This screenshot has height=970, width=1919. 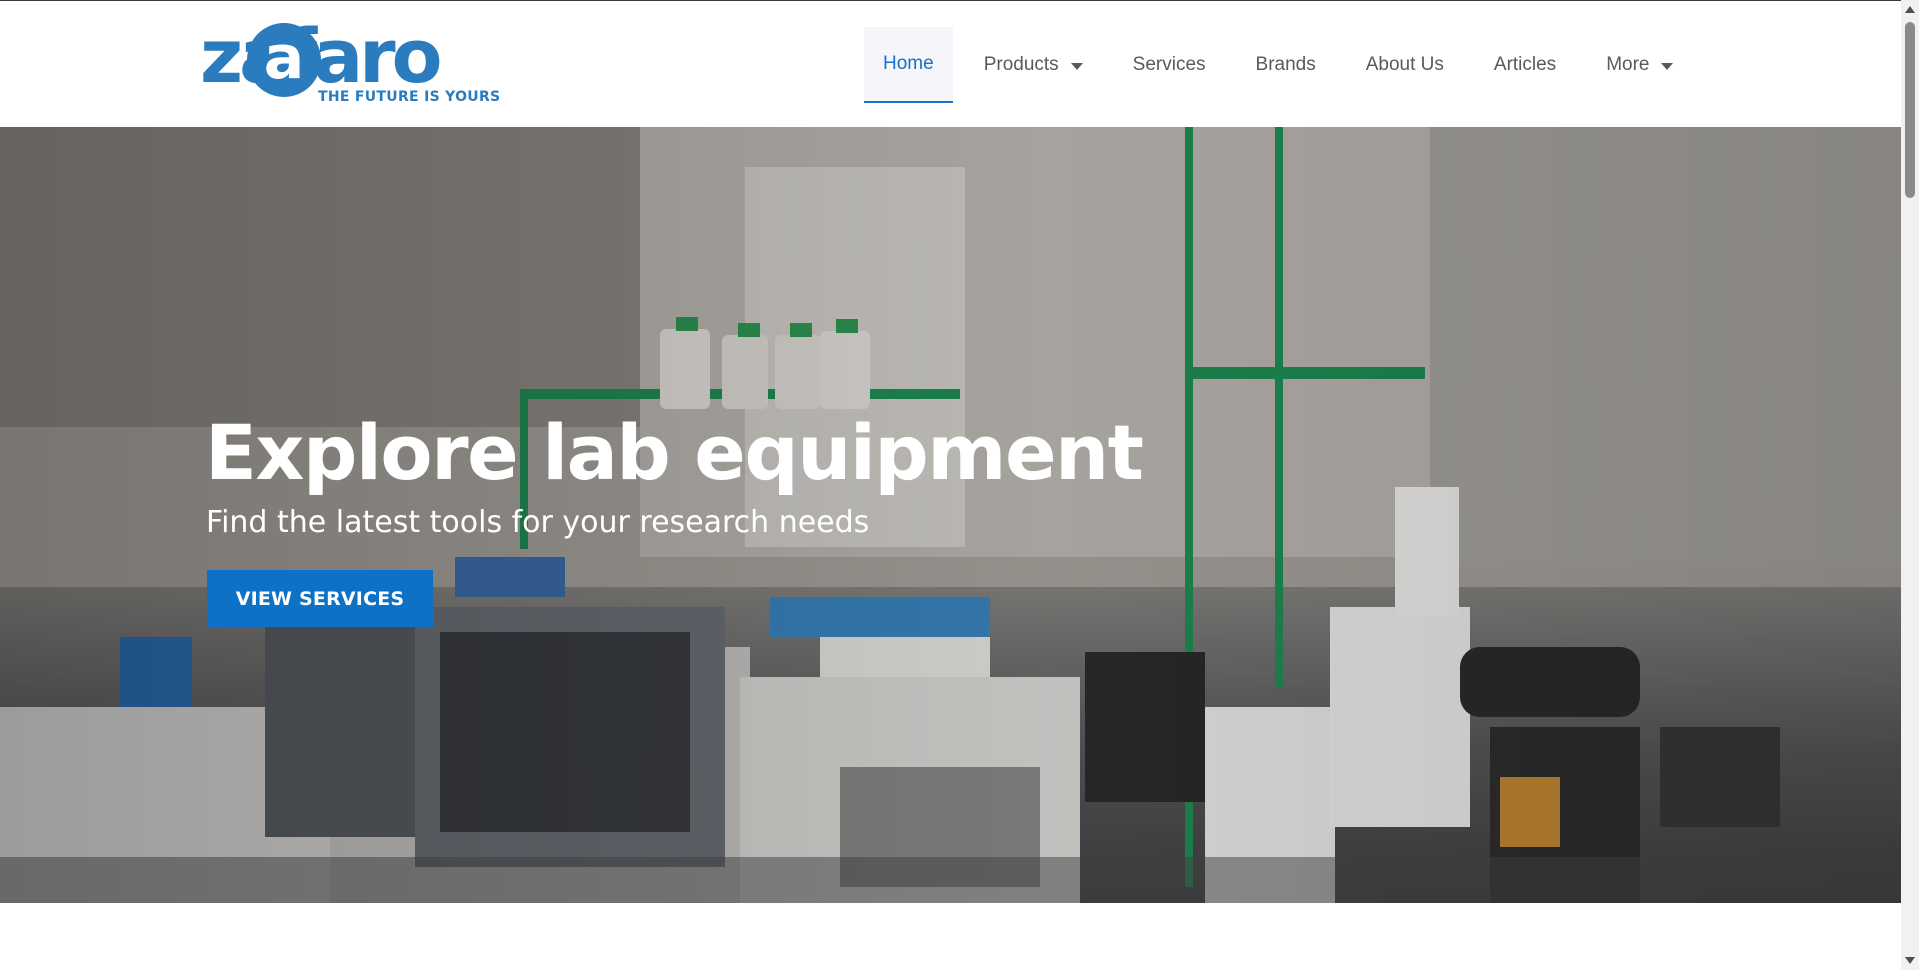 I want to click on zafaro-logo: zafaro a THE FUTURE IS YOURS, so click(x=350, y=63).